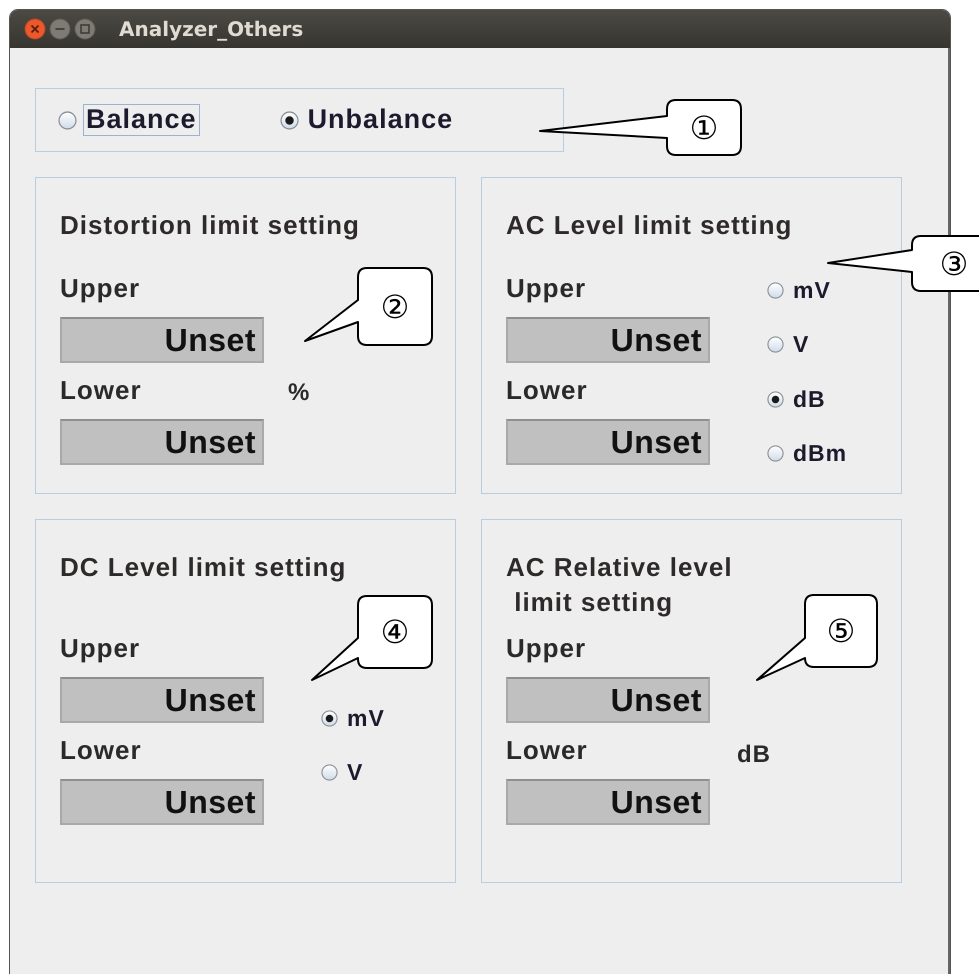 This screenshot has width=979, height=974. Describe the element at coordinates (35, 29) in the screenshot. I see `close-icon` at that location.